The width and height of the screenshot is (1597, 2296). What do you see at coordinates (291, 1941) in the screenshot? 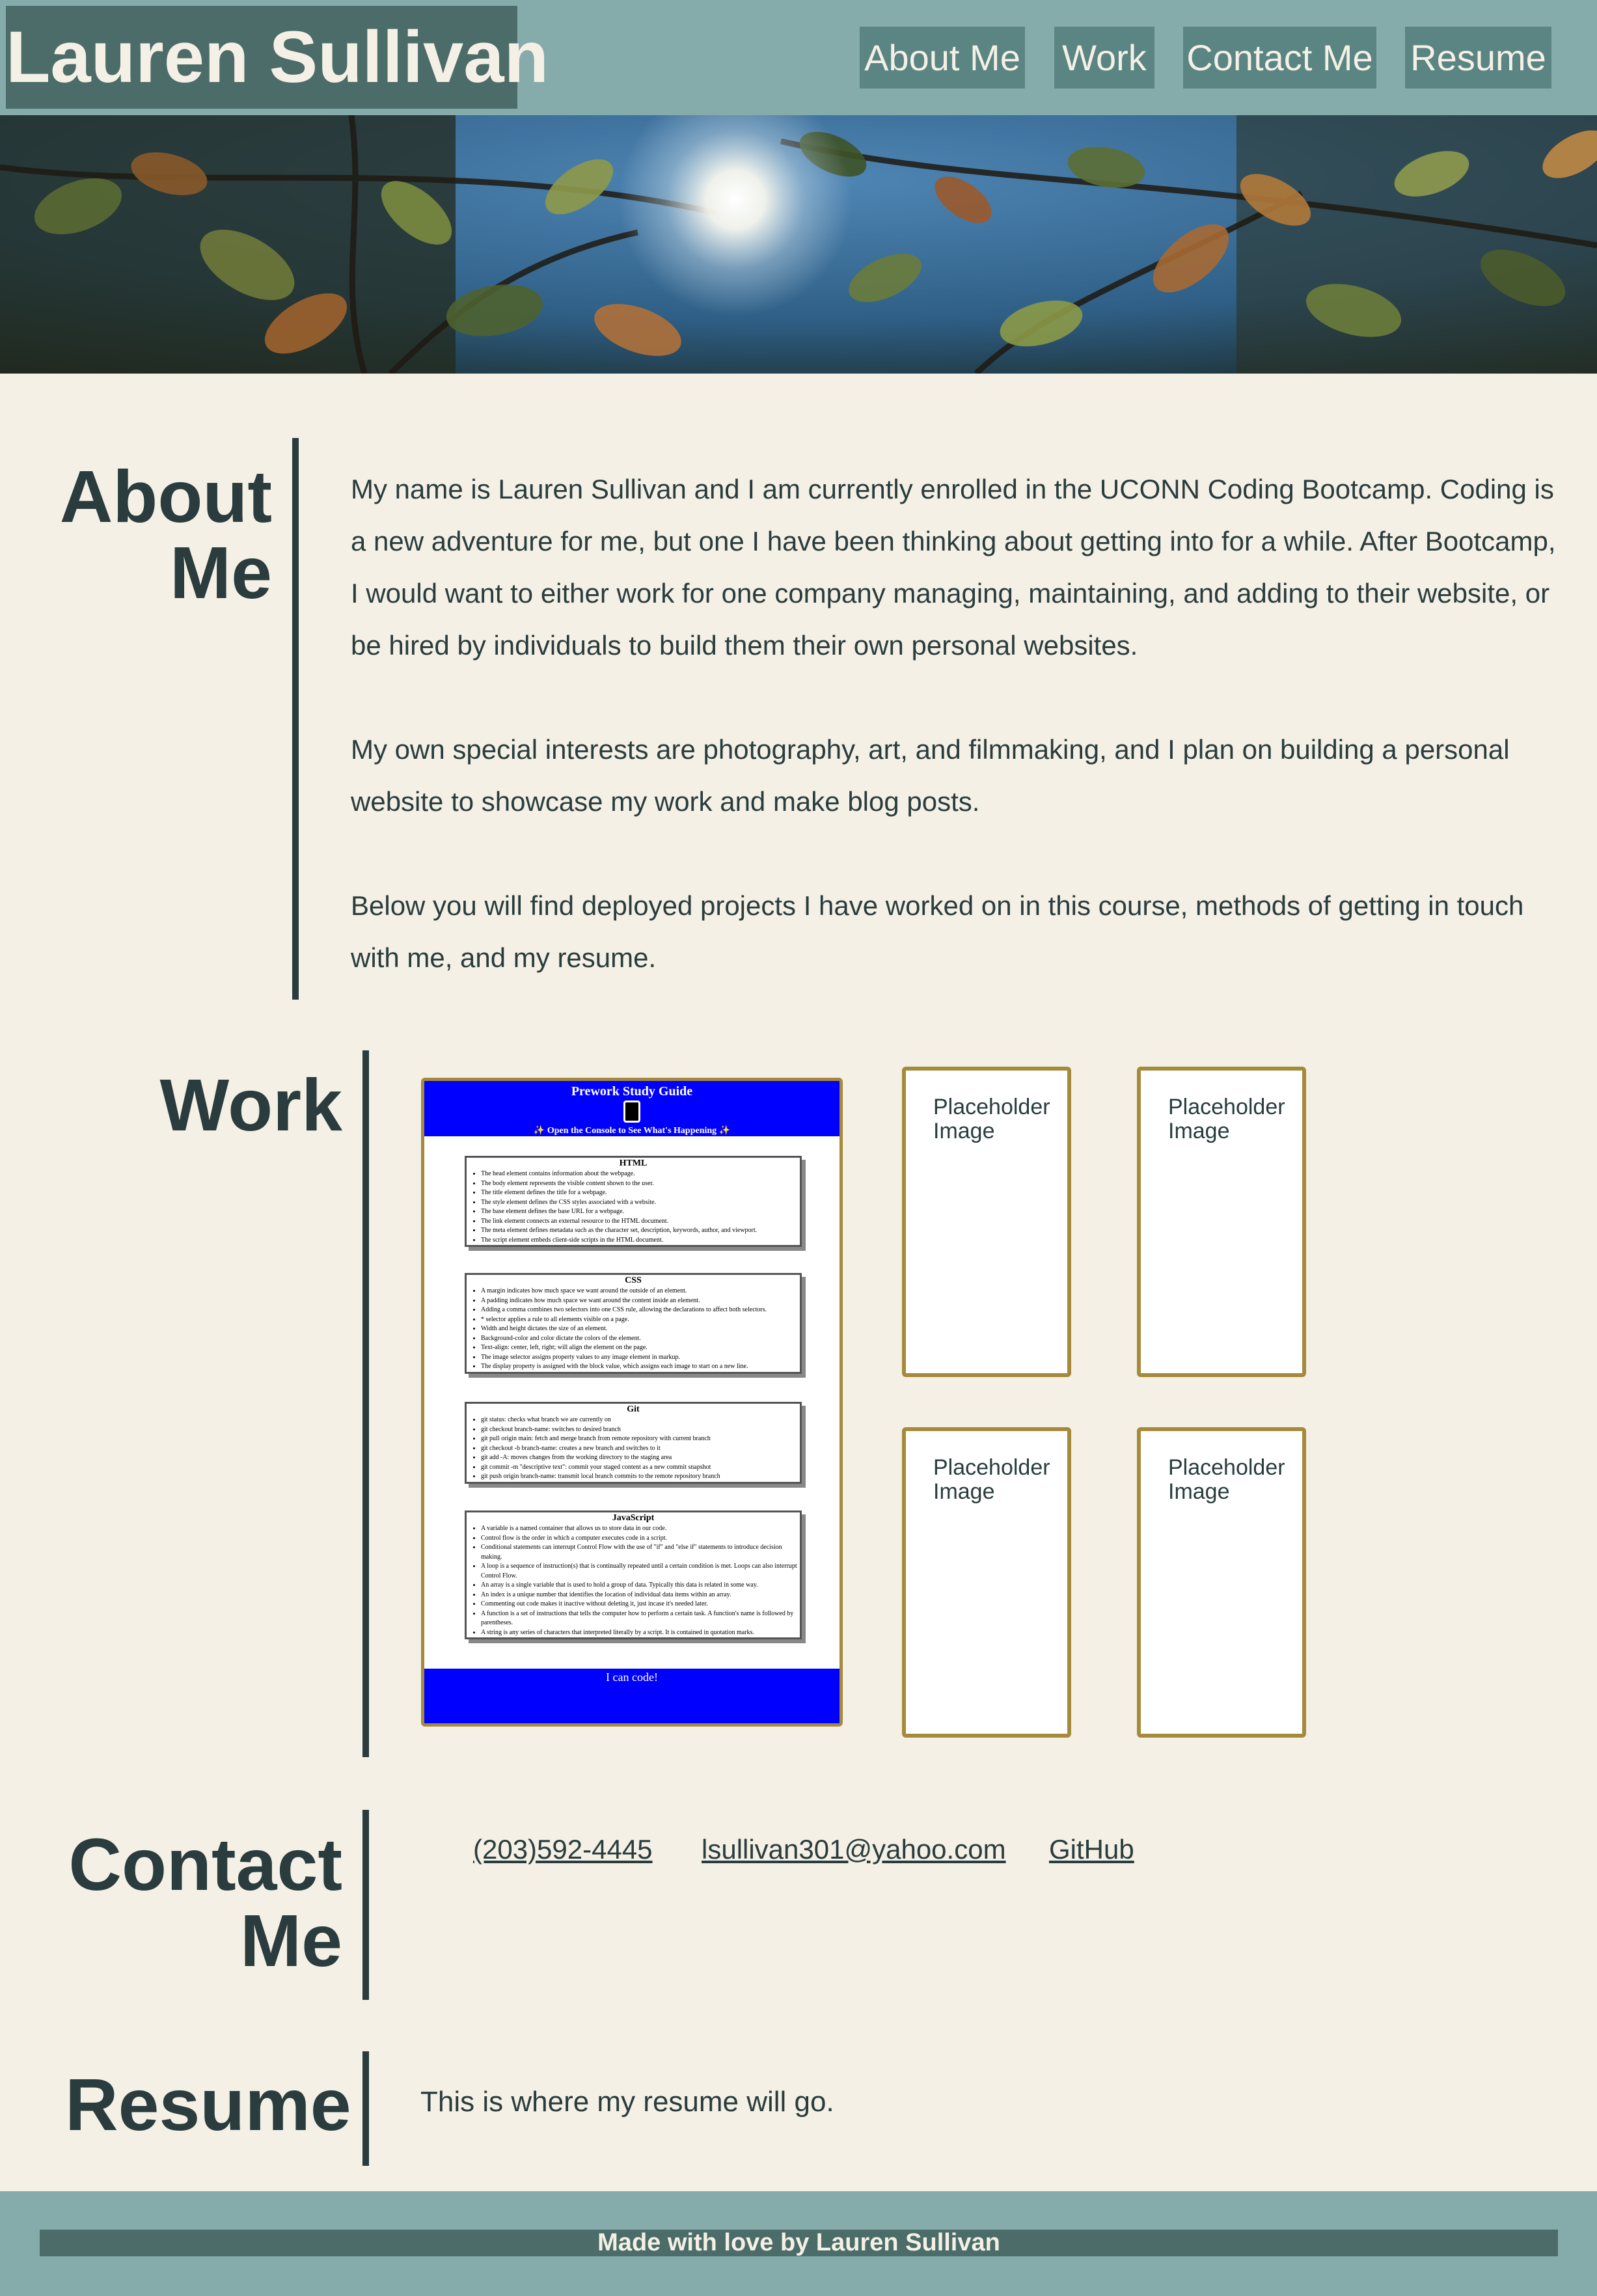
I see `contact-heading-line2: Me` at bounding box center [291, 1941].